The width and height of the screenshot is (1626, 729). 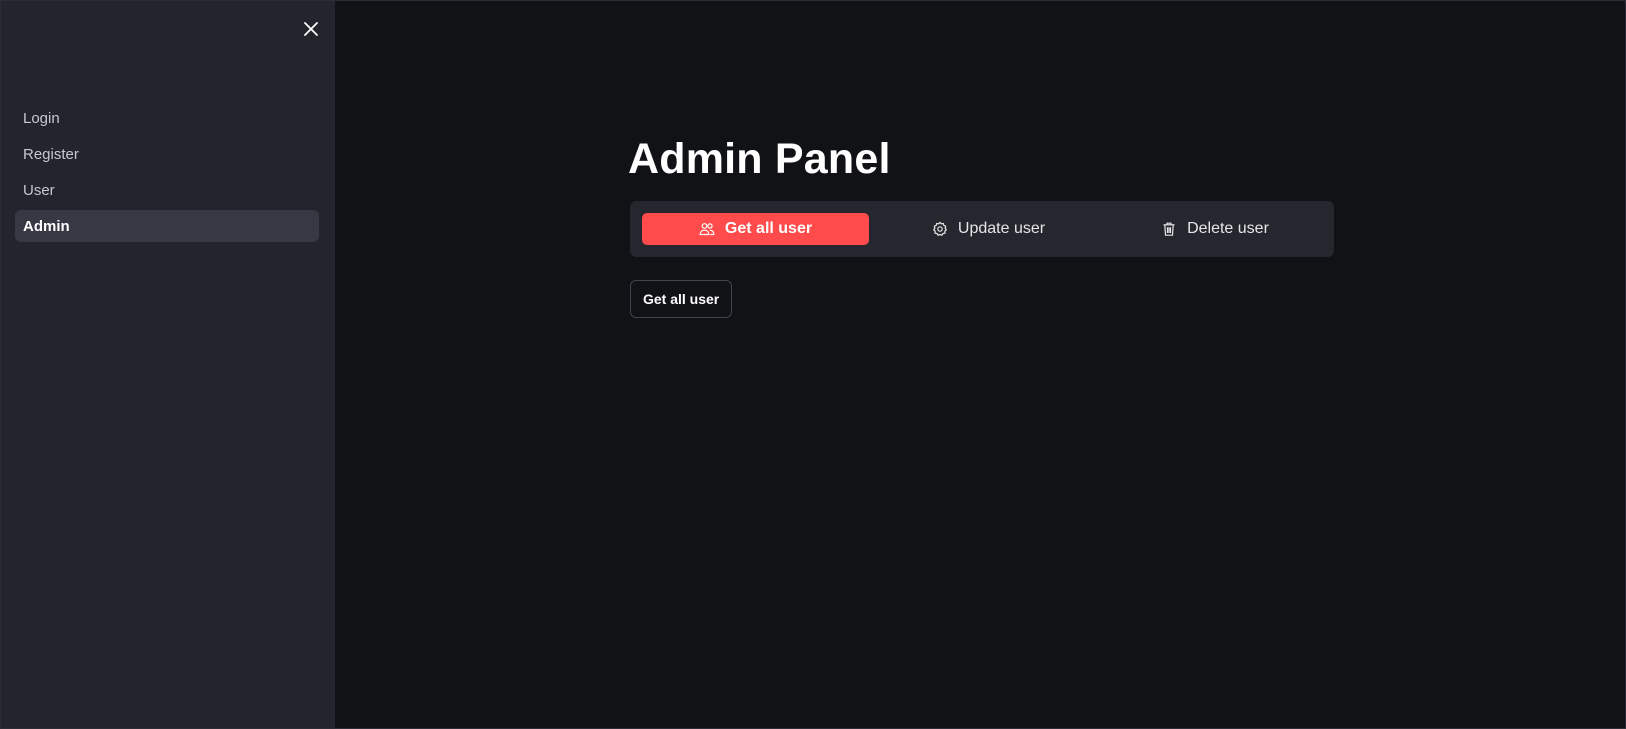 I want to click on tab-label: Delete user, so click(x=1228, y=228).